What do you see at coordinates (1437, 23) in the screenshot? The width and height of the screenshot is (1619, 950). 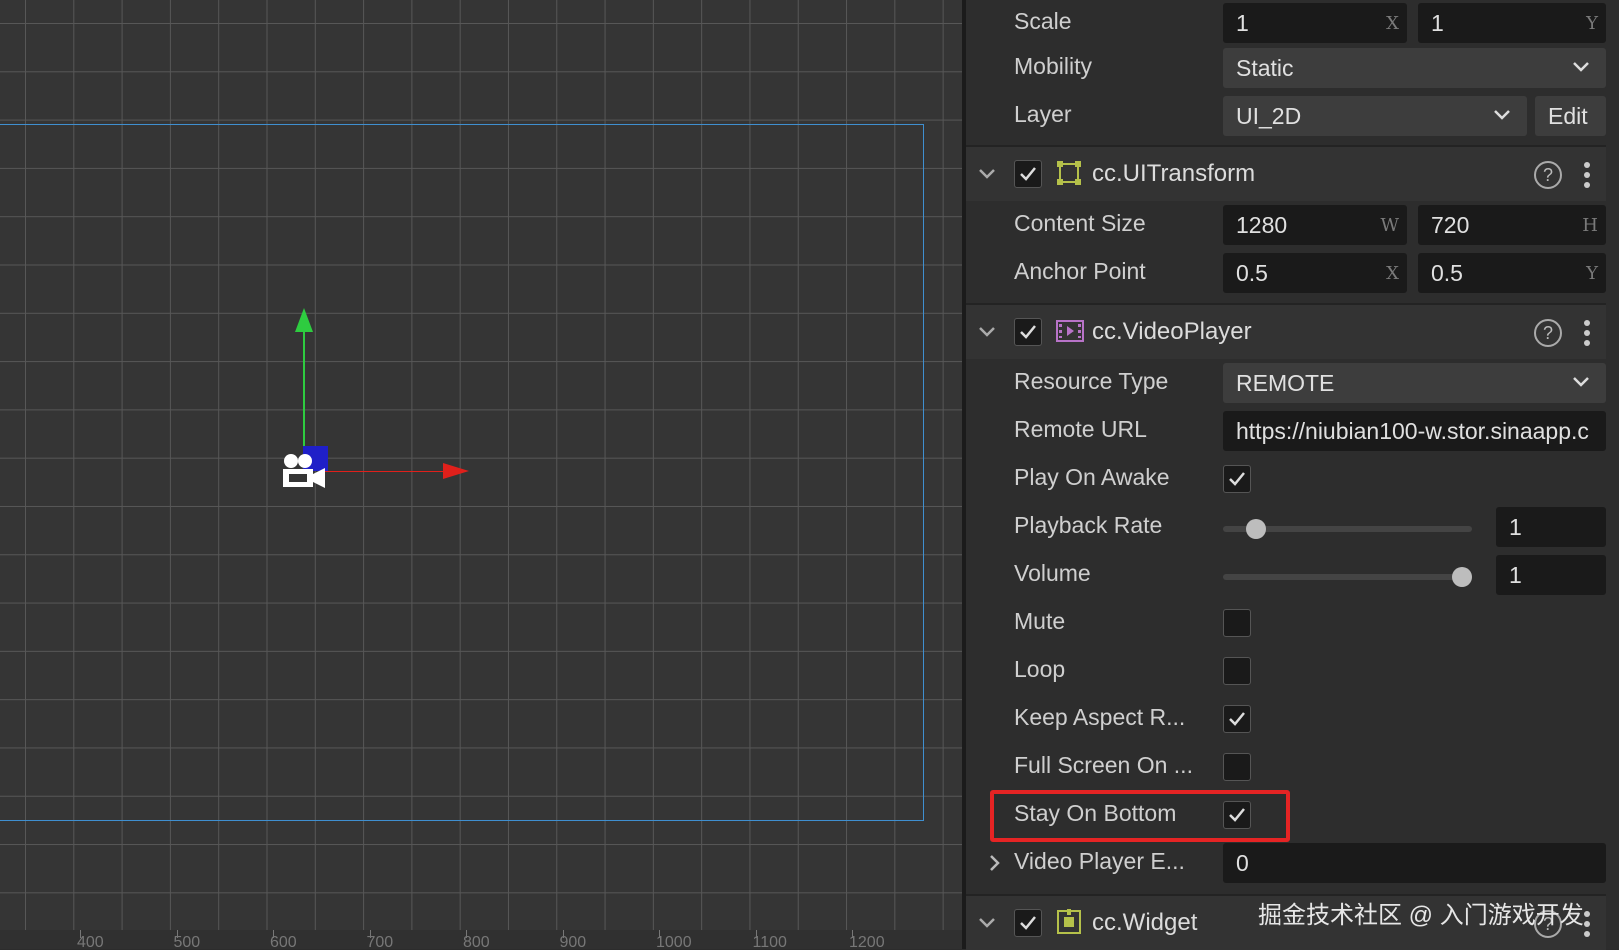 I see `scale-y-value: 1` at bounding box center [1437, 23].